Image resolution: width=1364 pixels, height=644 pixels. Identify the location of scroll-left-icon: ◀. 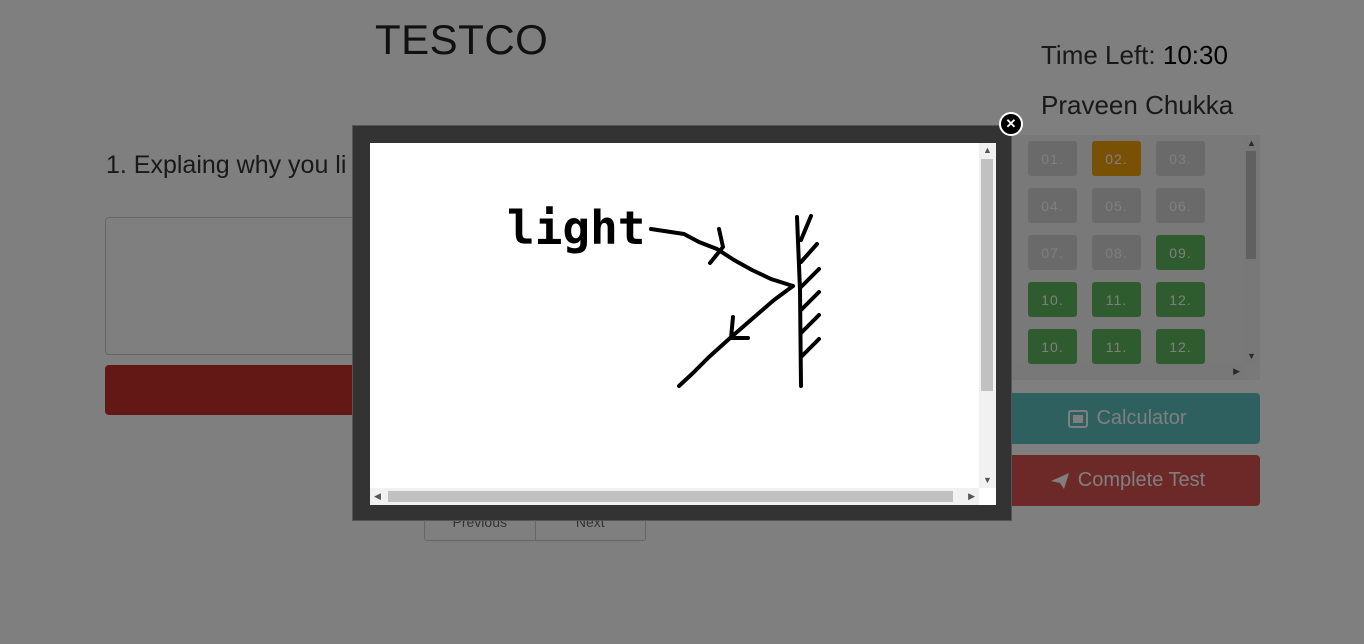
(377, 496).